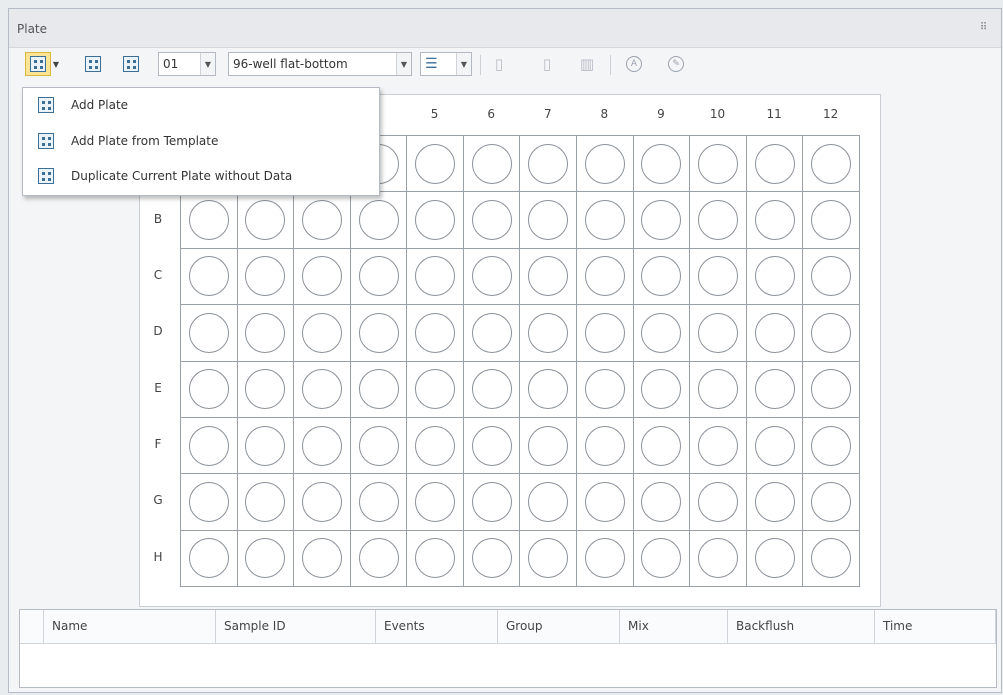  What do you see at coordinates (935, 626) in the screenshot?
I see `table-column-header: Time` at bounding box center [935, 626].